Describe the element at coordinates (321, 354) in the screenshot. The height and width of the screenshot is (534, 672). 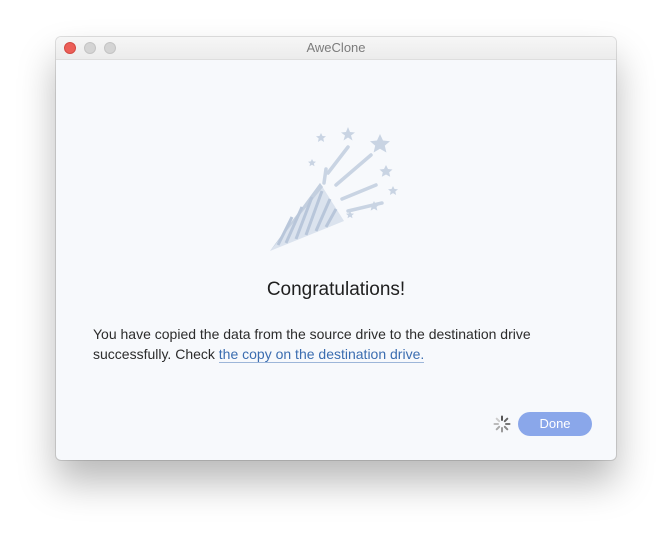
I see `destination-copy-link: the copy on the destination drive.` at that location.